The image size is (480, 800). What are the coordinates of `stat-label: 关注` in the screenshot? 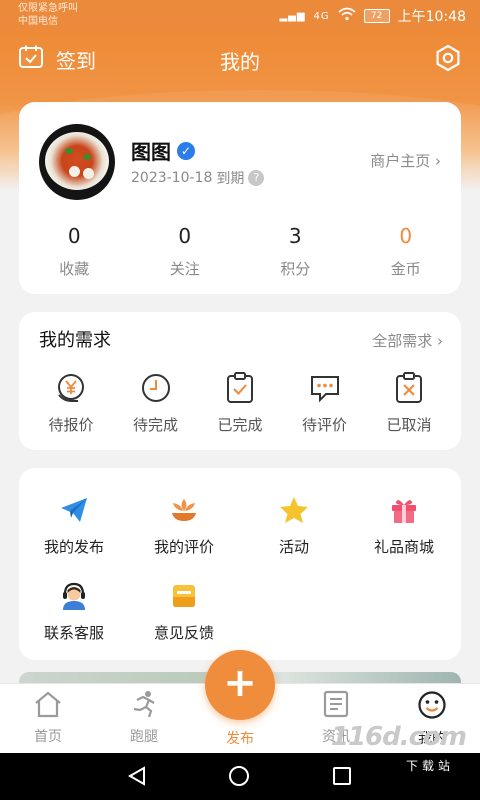 It's located at (184, 269).